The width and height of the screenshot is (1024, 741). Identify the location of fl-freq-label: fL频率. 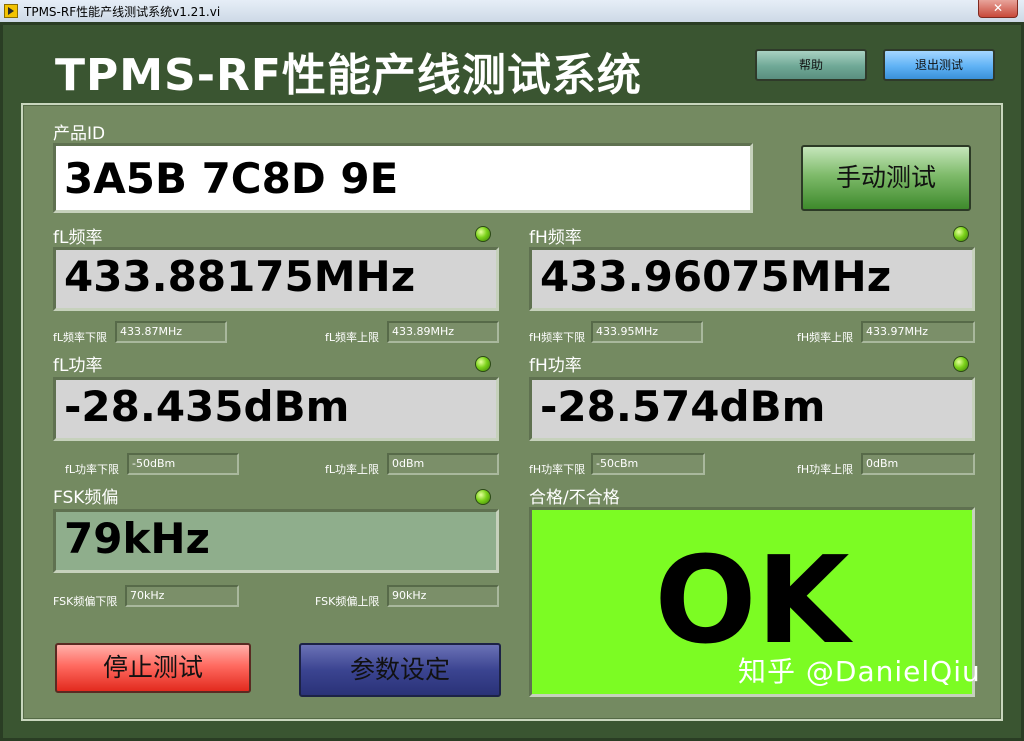
(78, 238).